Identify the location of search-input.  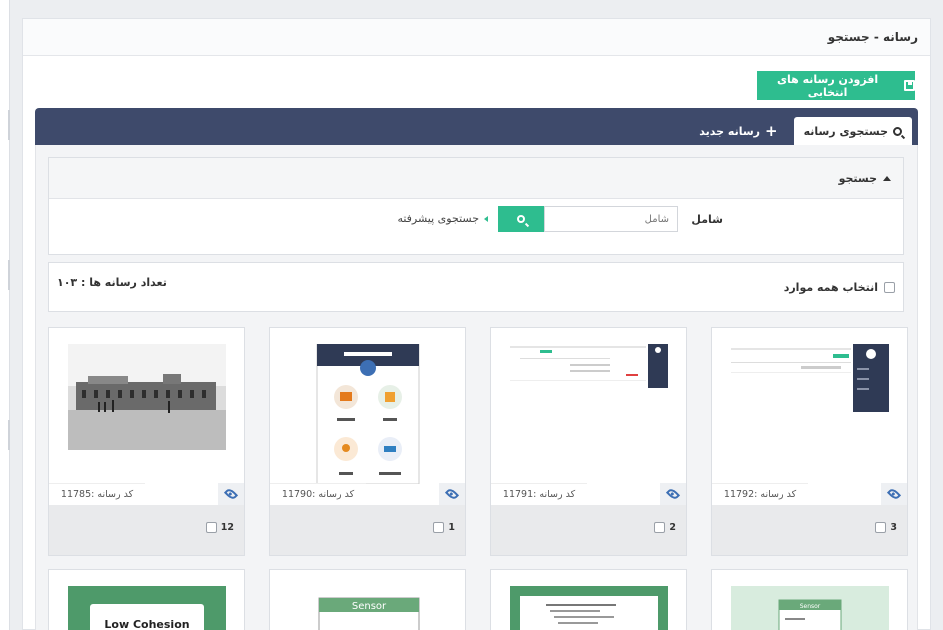
(611, 219).